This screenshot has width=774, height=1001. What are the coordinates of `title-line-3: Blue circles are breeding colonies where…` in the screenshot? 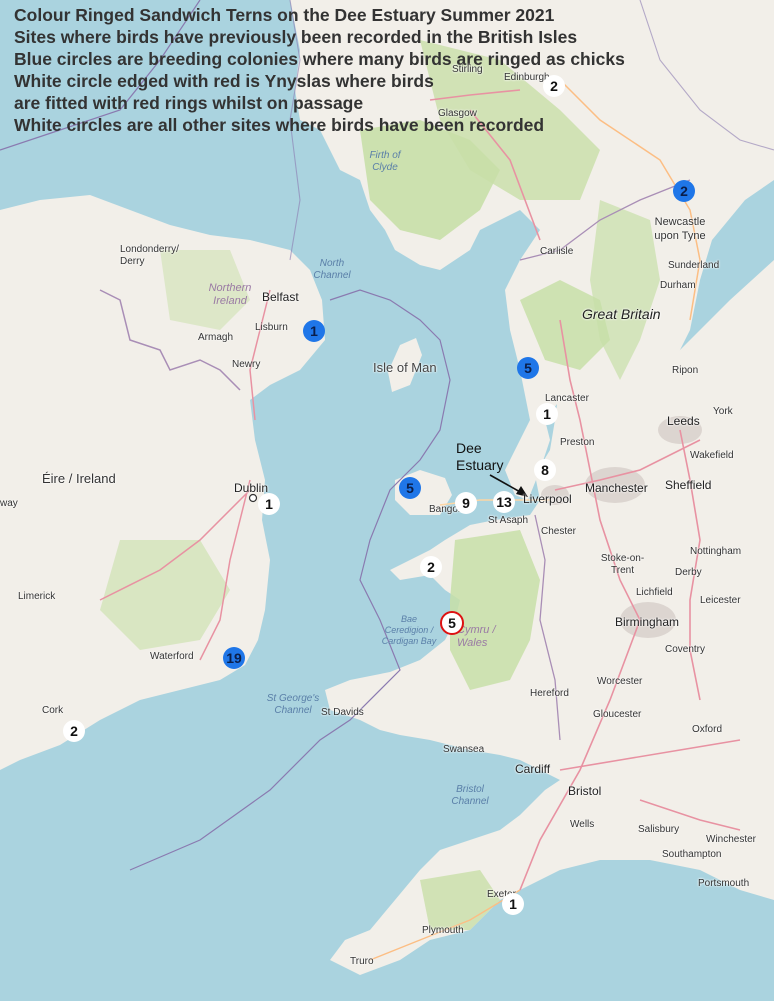 It's located at (319, 59).